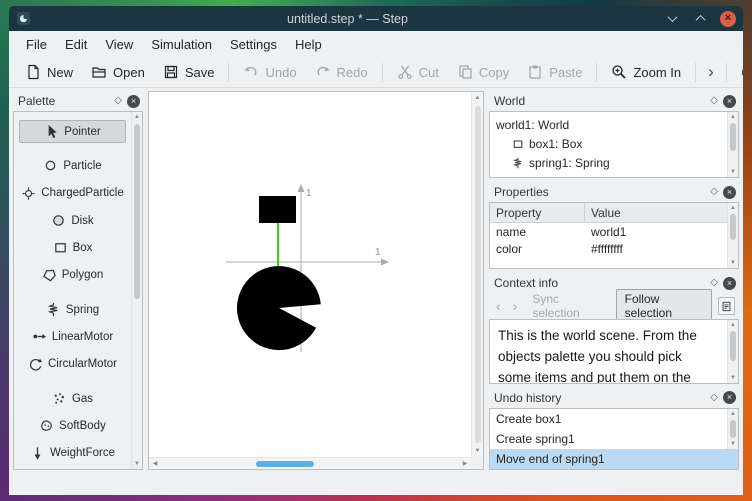 Image resolution: width=752 pixels, height=501 pixels. I want to click on menu-settings: Settings, so click(253, 44).